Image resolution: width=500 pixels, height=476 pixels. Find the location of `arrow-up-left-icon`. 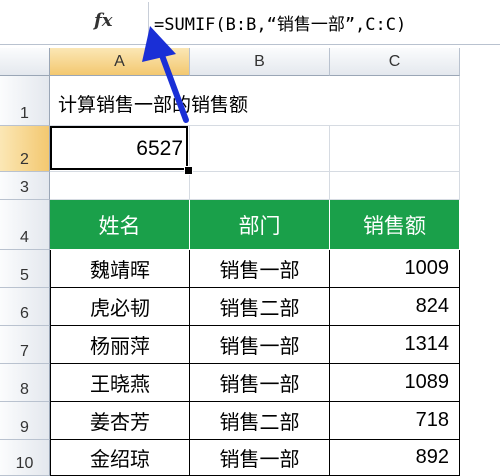

arrow-up-left-icon is located at coordinates (165, 74).